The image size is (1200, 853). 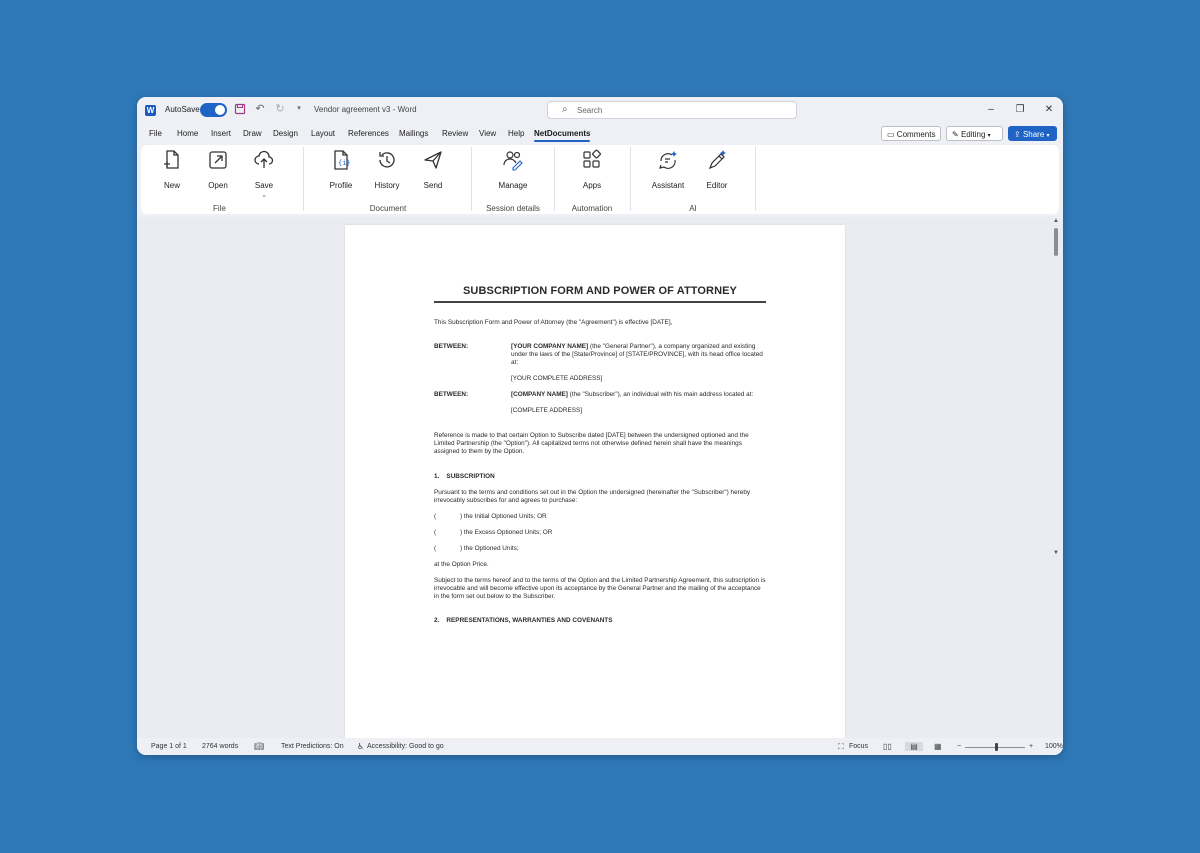 What do you see at coordinates (264, 195) in the screenshot?
I see `chevron-down-icon: ⌄` at bounding box center [264, 195].